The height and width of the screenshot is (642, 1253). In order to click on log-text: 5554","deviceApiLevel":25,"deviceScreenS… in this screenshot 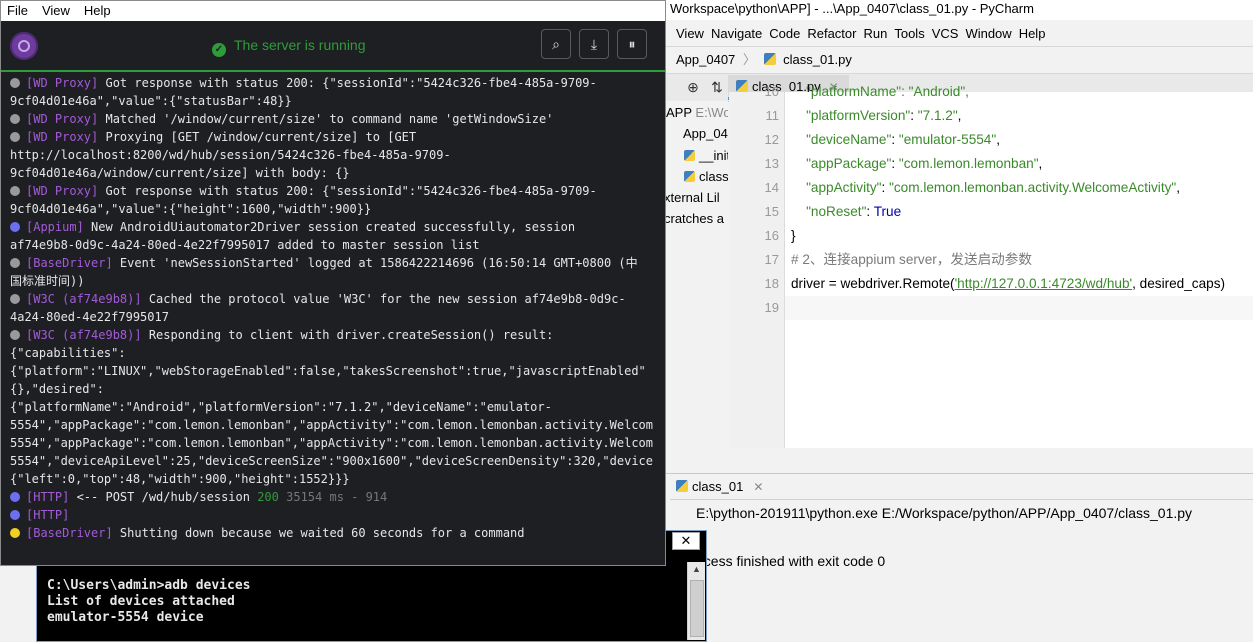, I will do `click(331, 461)`.